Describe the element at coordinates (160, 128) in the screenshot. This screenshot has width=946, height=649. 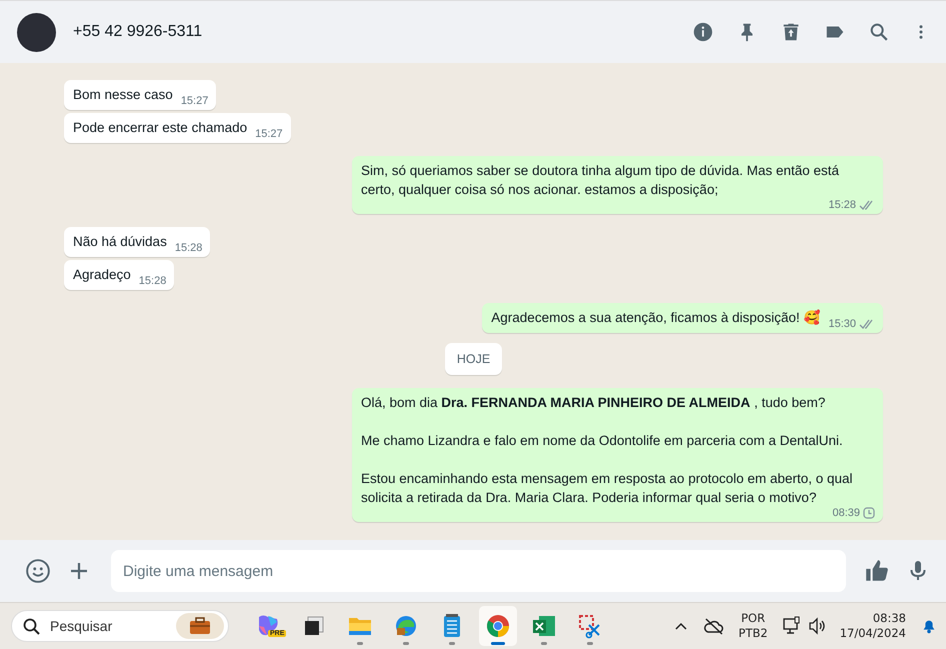
I see `message-text: Pode encerrar este chamado` at that location.